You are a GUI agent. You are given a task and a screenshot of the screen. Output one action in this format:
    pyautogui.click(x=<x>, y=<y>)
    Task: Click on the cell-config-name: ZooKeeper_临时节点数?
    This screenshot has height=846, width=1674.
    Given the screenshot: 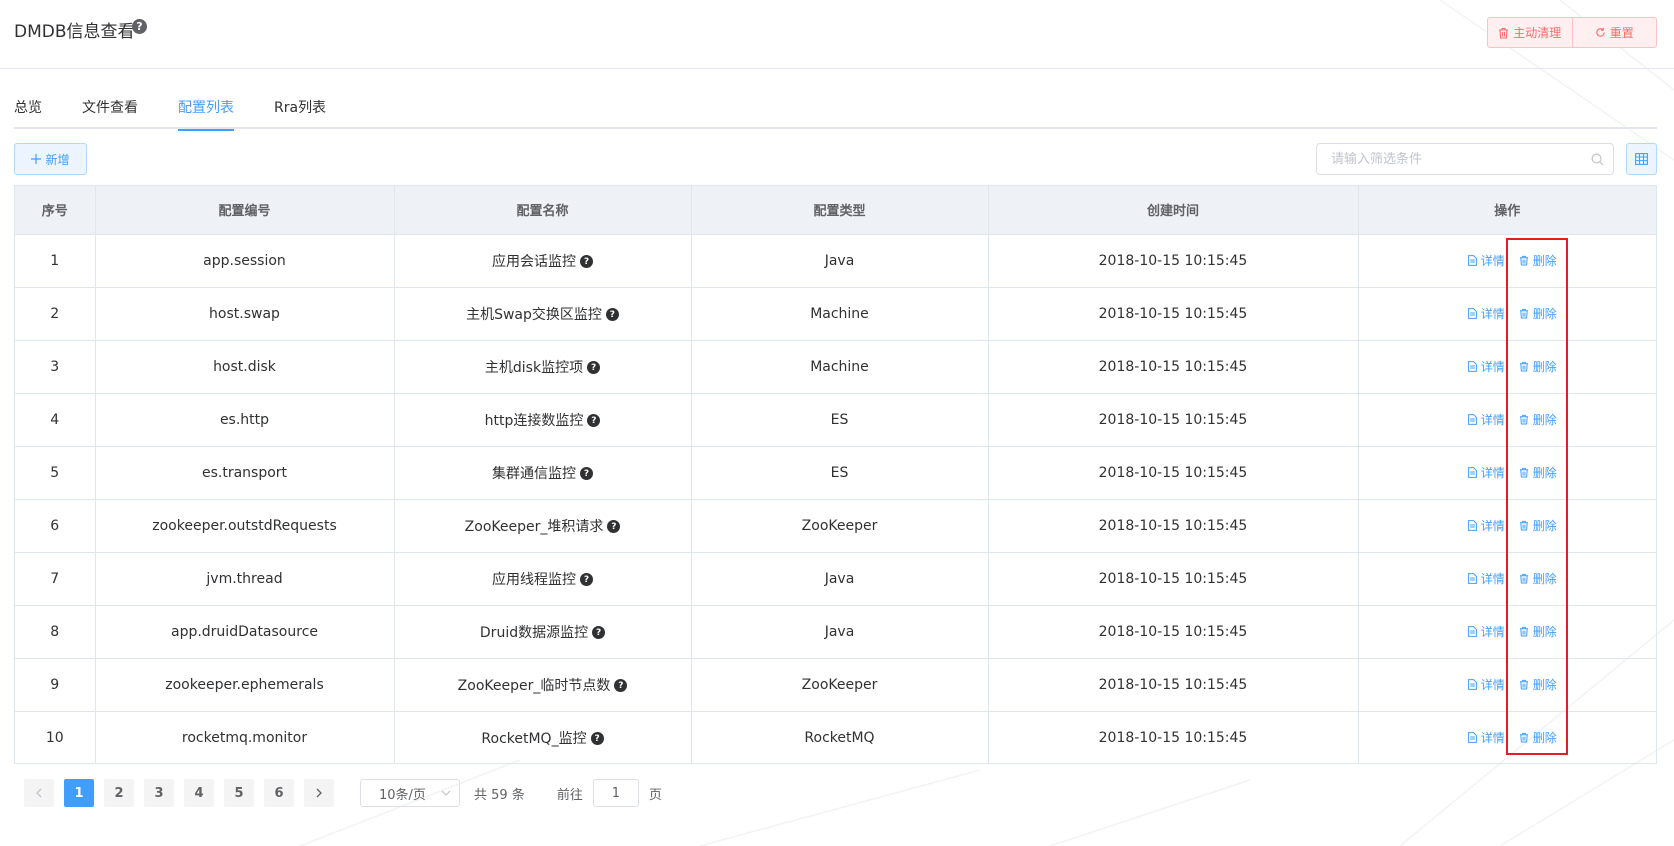 What is the action you would take?
    pyautogui.click(x=543, y=685)
    